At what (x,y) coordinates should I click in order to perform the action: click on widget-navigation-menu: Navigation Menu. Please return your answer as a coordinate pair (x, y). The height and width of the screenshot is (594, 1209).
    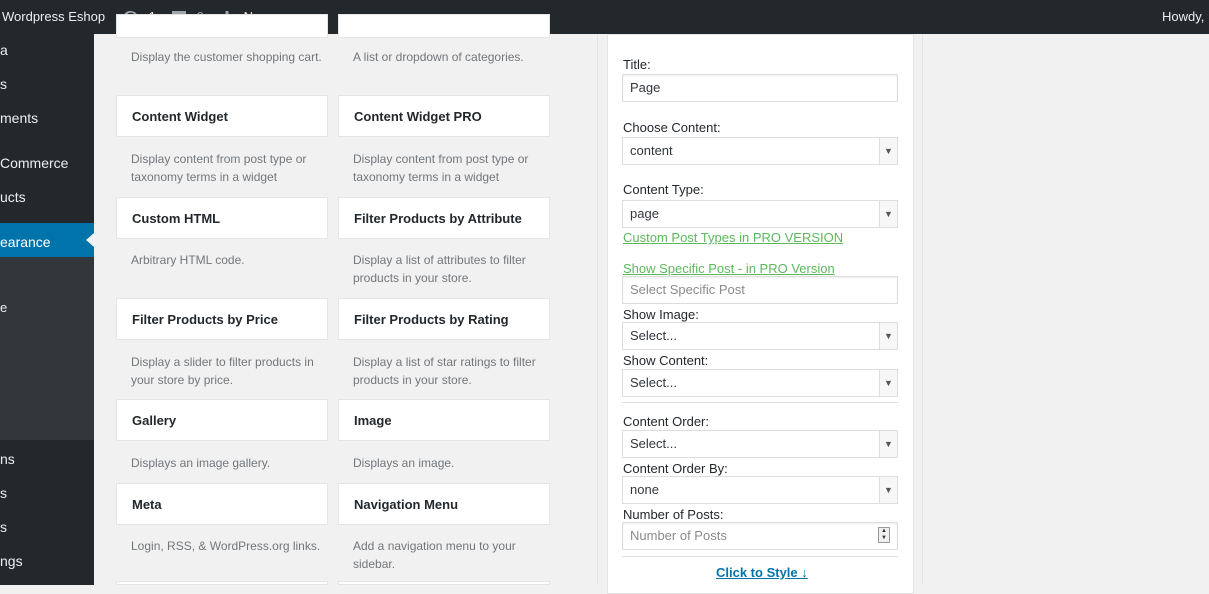
    Looking at the image, I should click on (444, 504).